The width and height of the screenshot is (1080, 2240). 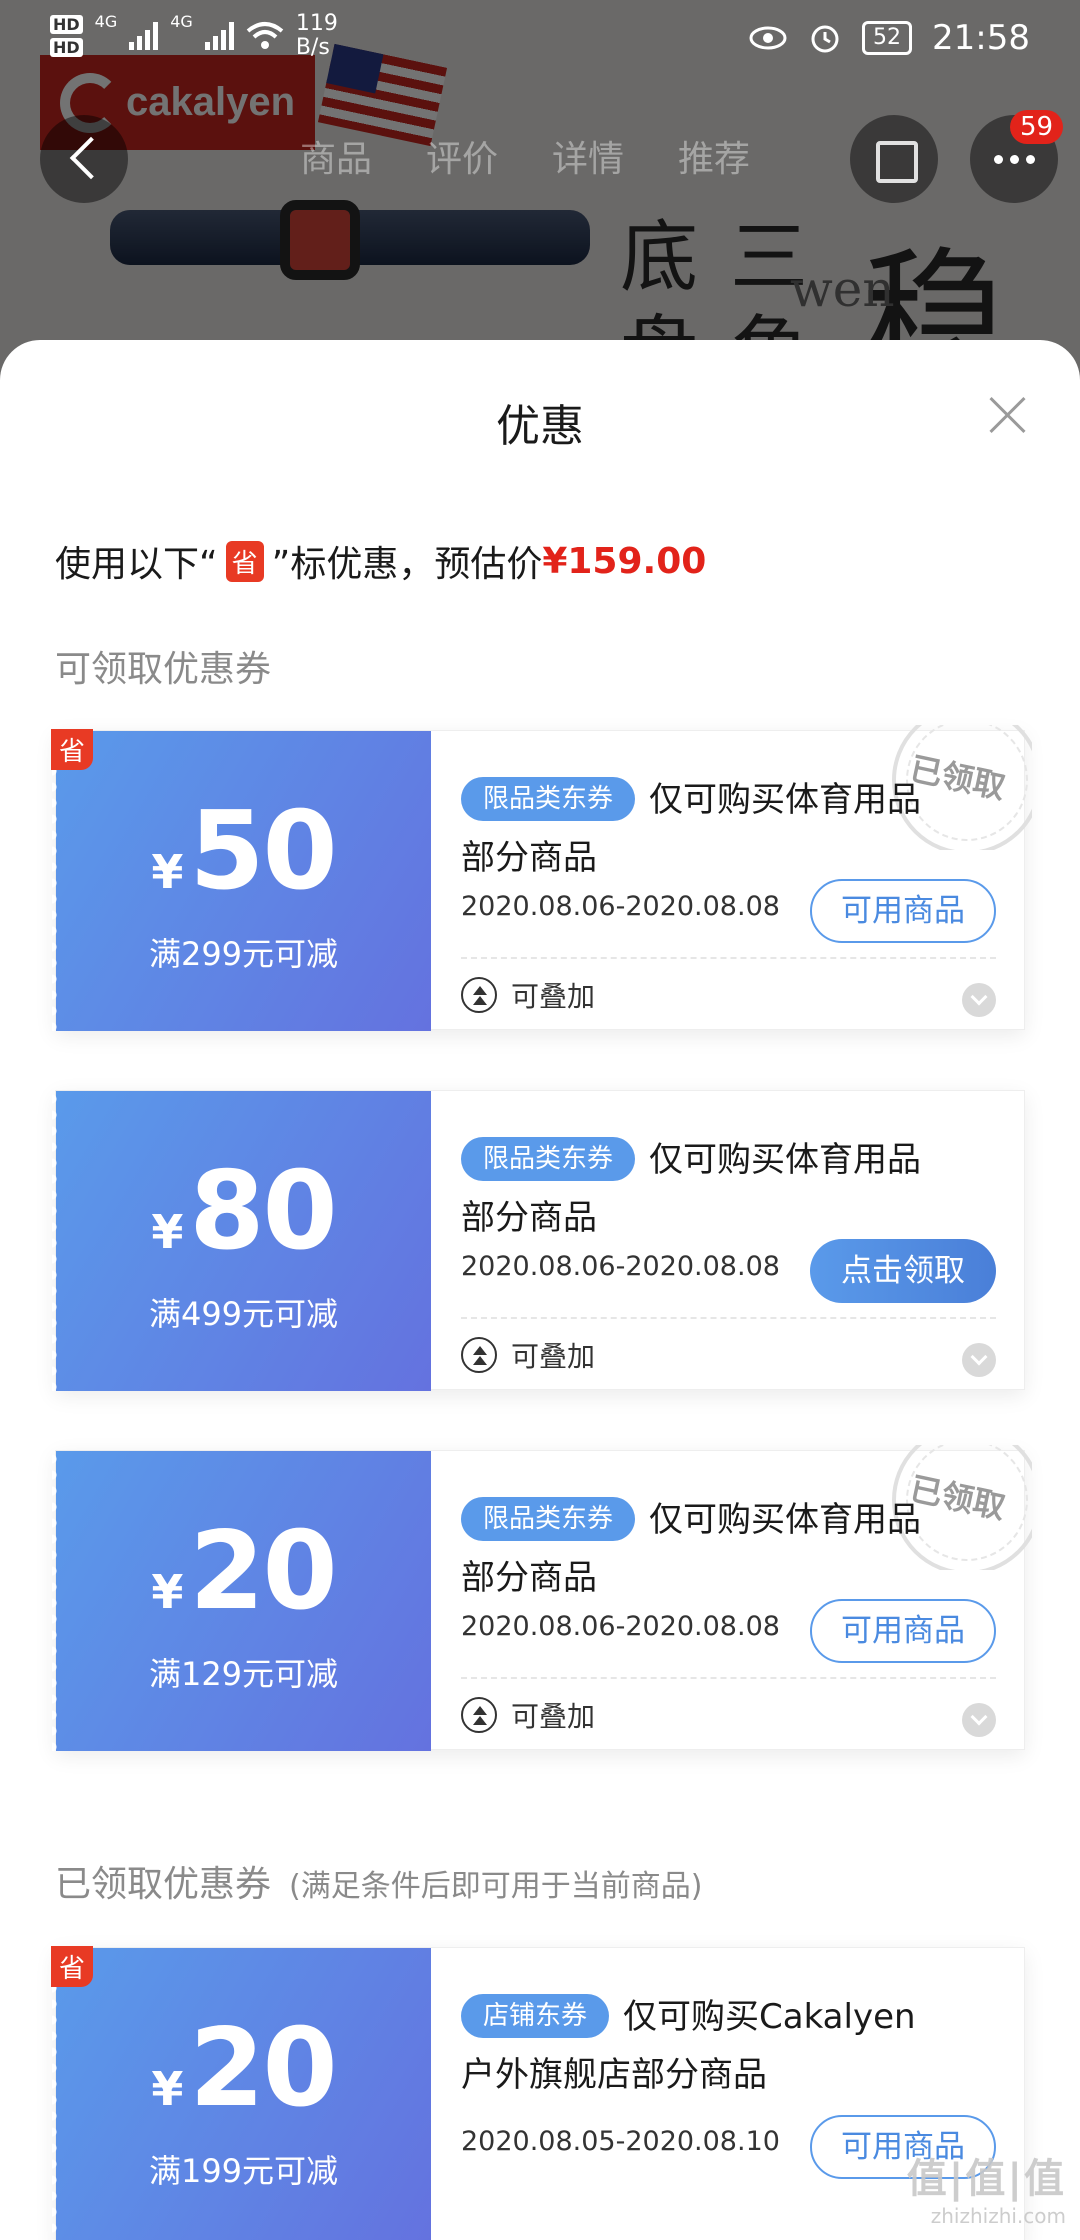 I want to click on sheet-title: 优惠, so click(x=540, y=426).